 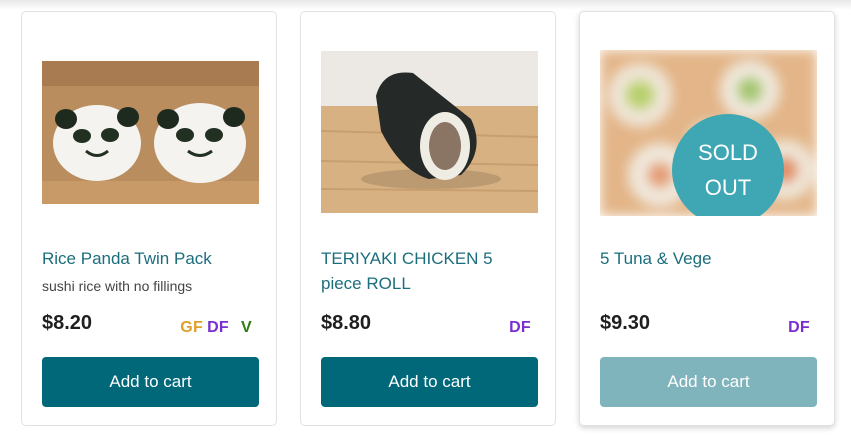 What do you see at coordinates (728, 152) in the screenshot?
I see `sold-out-line1: SOLD` at bounding box center [728, 152].